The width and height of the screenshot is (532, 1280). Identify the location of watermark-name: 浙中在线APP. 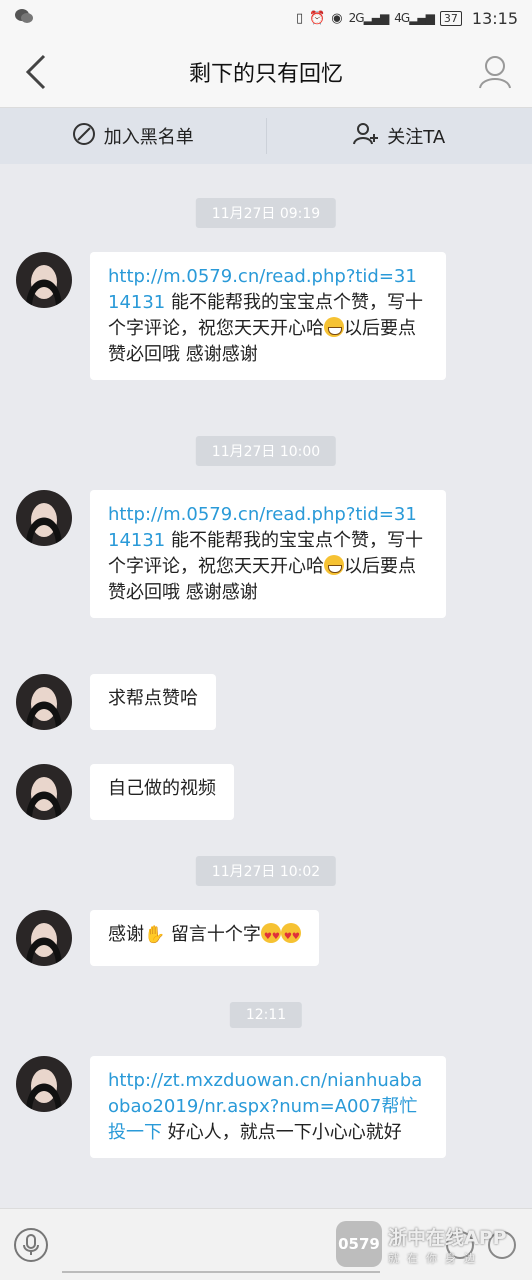
(447, 1237).